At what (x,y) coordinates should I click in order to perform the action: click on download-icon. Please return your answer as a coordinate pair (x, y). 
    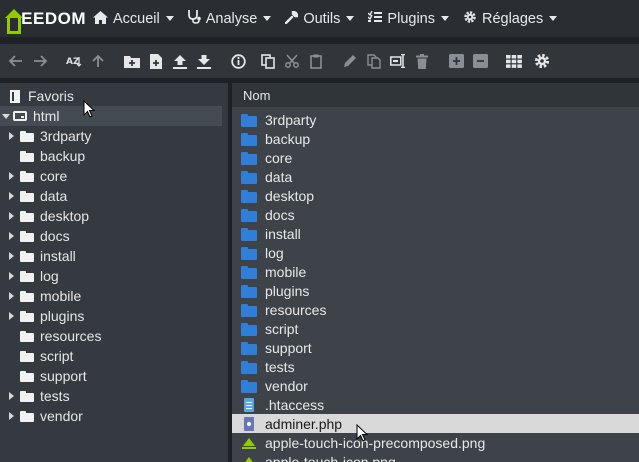
    Looking at the image, I should click on (204, 61).